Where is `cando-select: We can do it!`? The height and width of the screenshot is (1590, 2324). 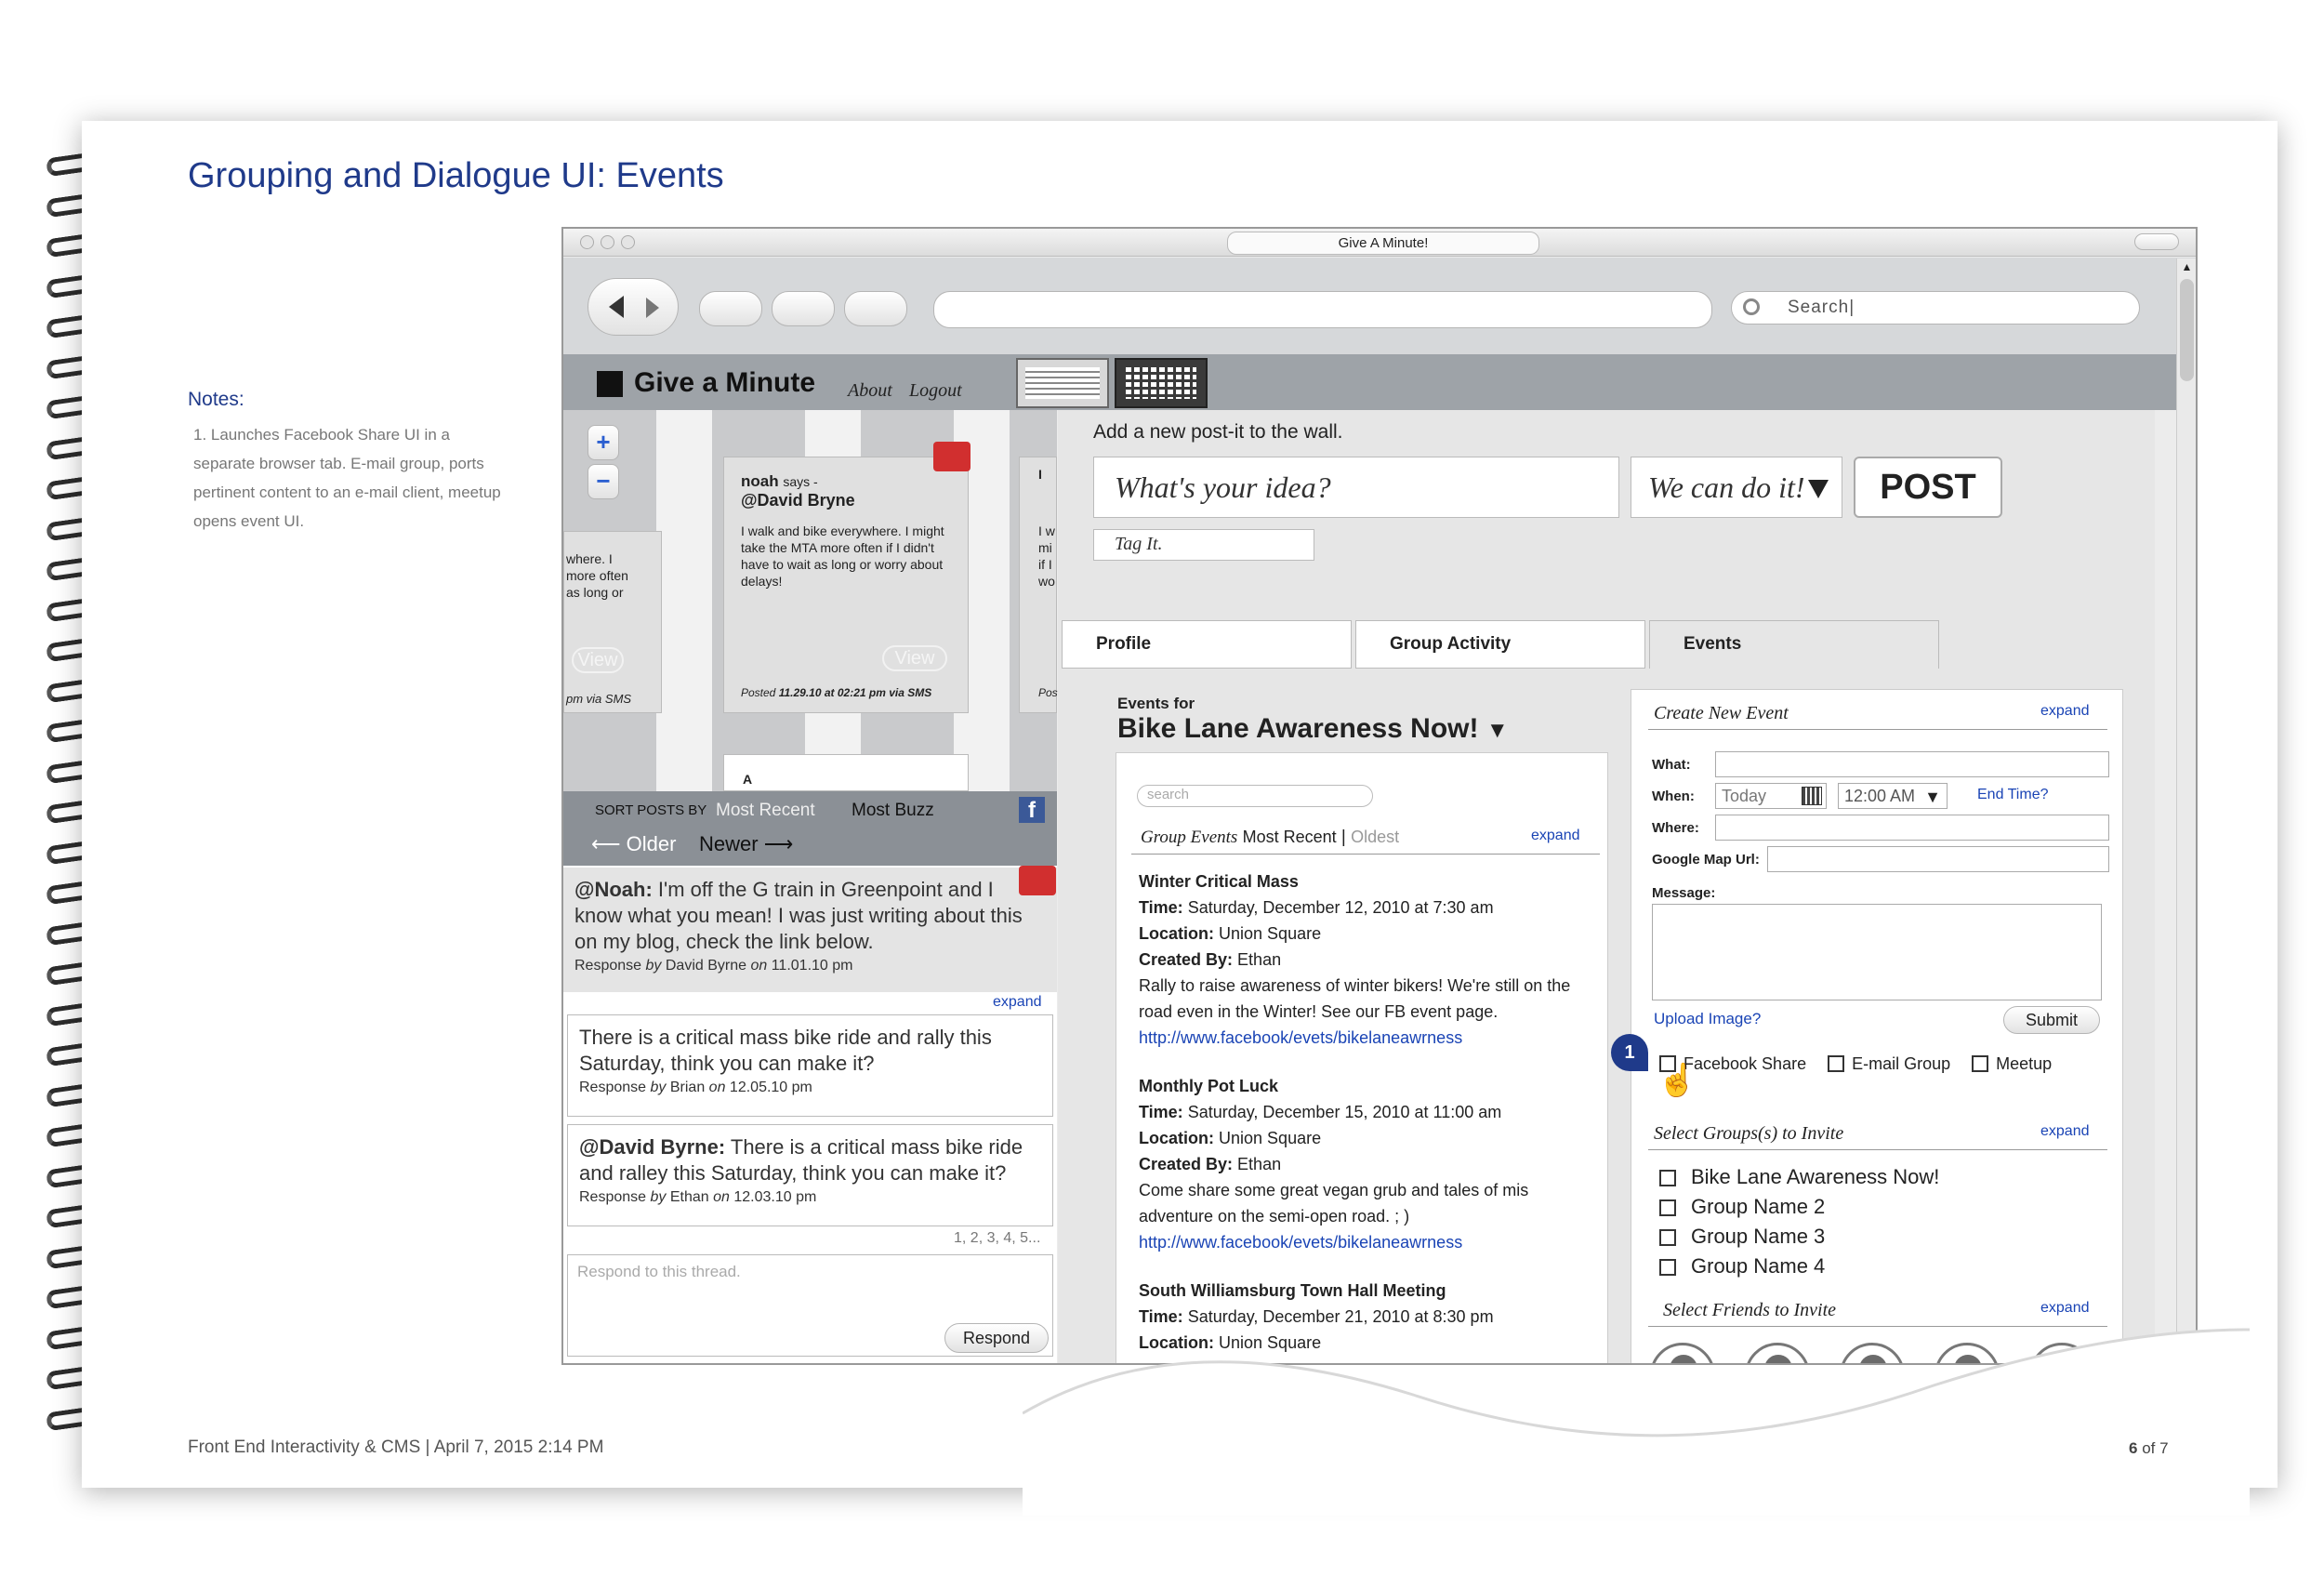
cando-select: We can do it! is located at coordinates (1736, 488).